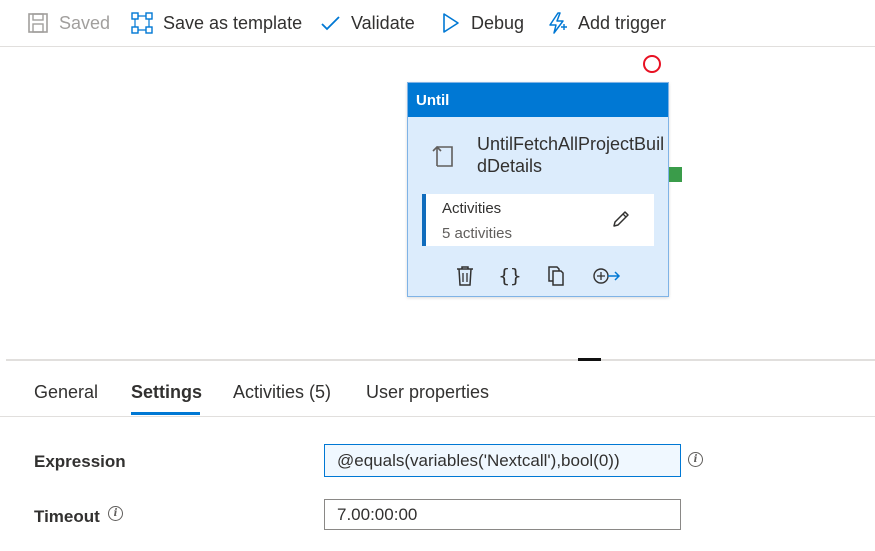  I want to click on until-node-name: UntilFetchAllProjectBuildDetails, so click(571, 155).